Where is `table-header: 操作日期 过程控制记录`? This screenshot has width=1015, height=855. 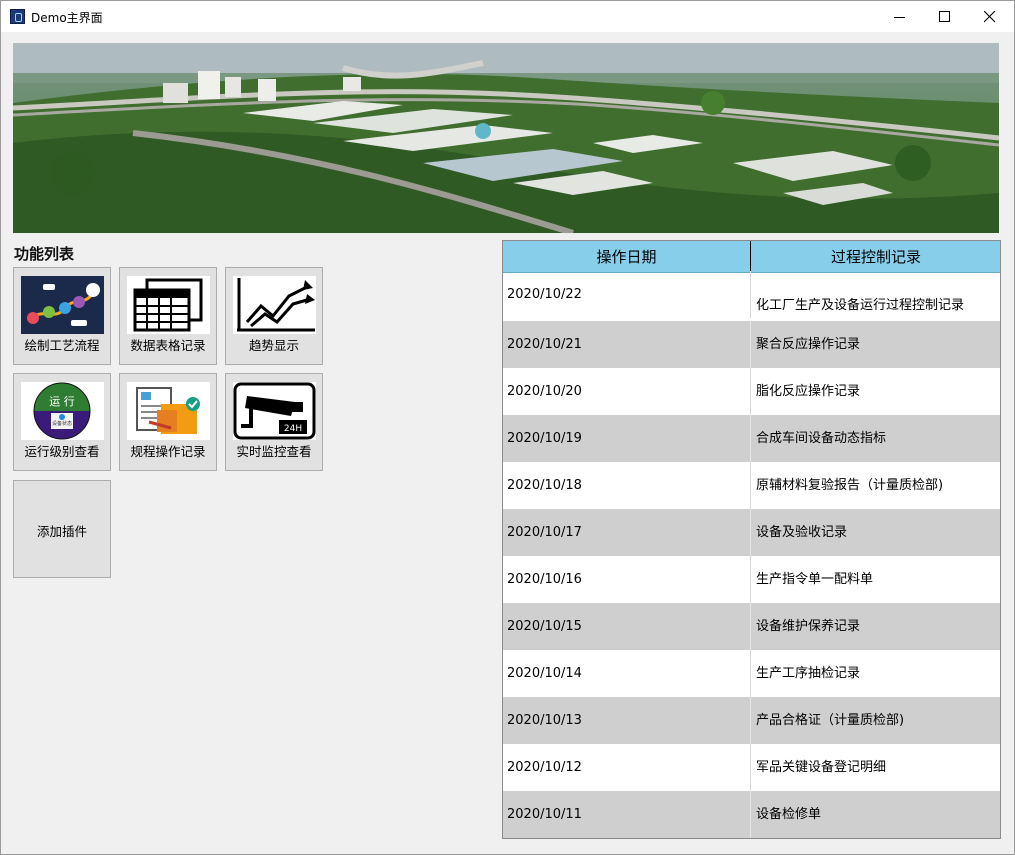
table-header: 操作日期 过程控制记录 is located at coordinates (751, 257).